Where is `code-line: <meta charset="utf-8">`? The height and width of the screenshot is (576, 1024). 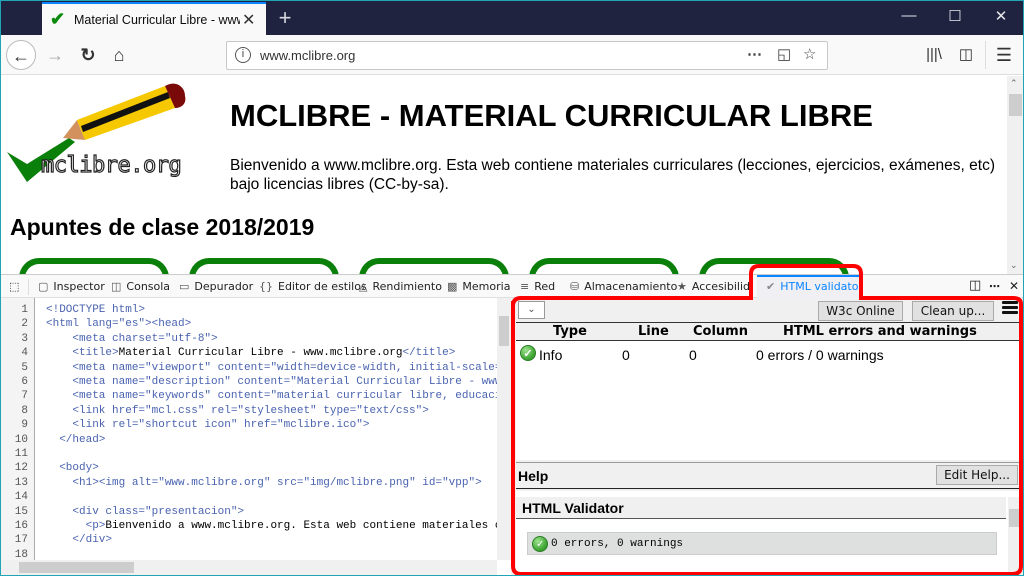 code-line: <meta charset="utf-8"> is located at coordinates (131, 339).